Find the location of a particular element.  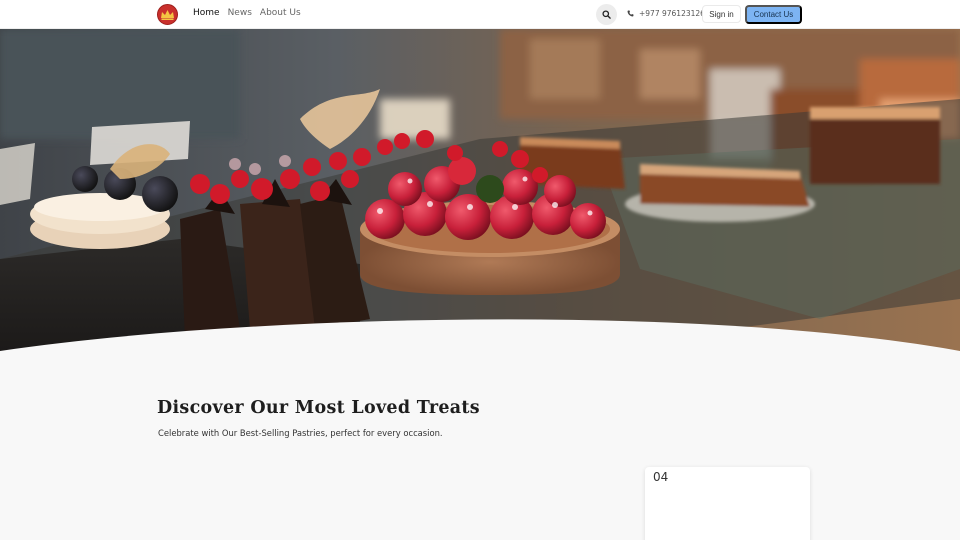

nav-news: News is located at coordinates (240, 13).